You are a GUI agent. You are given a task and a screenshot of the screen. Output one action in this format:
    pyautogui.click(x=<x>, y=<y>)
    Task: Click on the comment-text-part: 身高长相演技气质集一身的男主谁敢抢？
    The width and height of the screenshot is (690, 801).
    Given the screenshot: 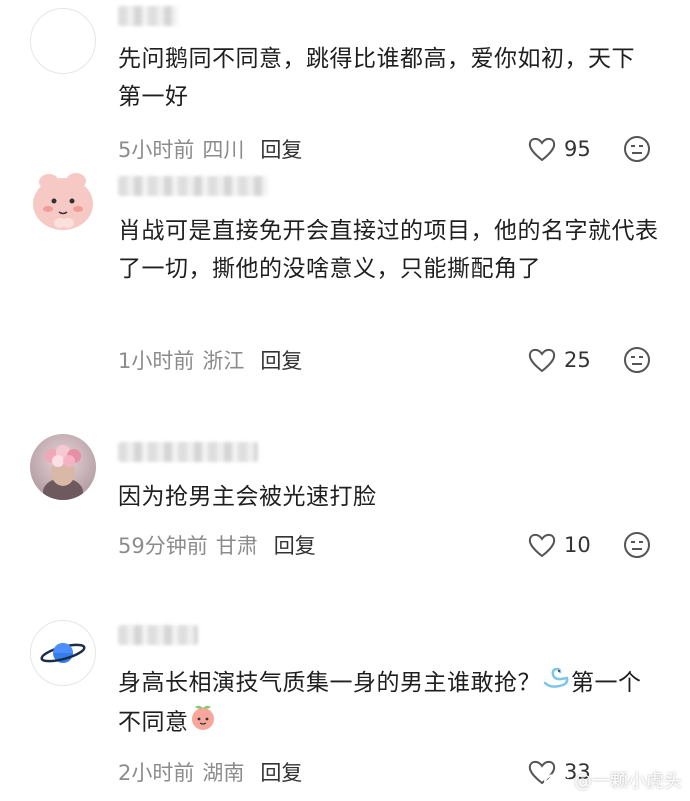 What is the action you would take?
    pyautogui.click(x=329, y=683)
    